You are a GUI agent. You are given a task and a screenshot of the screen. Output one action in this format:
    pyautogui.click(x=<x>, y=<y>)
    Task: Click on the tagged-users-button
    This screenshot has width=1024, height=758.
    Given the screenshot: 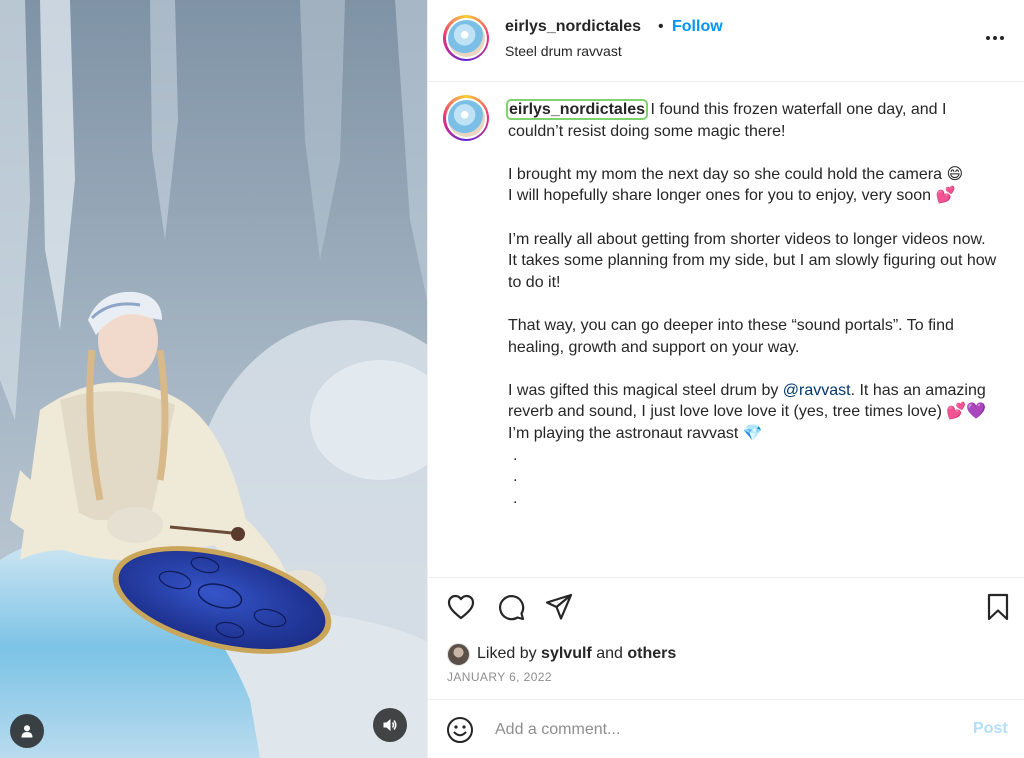 What is the action you would take?
    pyautogui.click(x=27, y=731)
    